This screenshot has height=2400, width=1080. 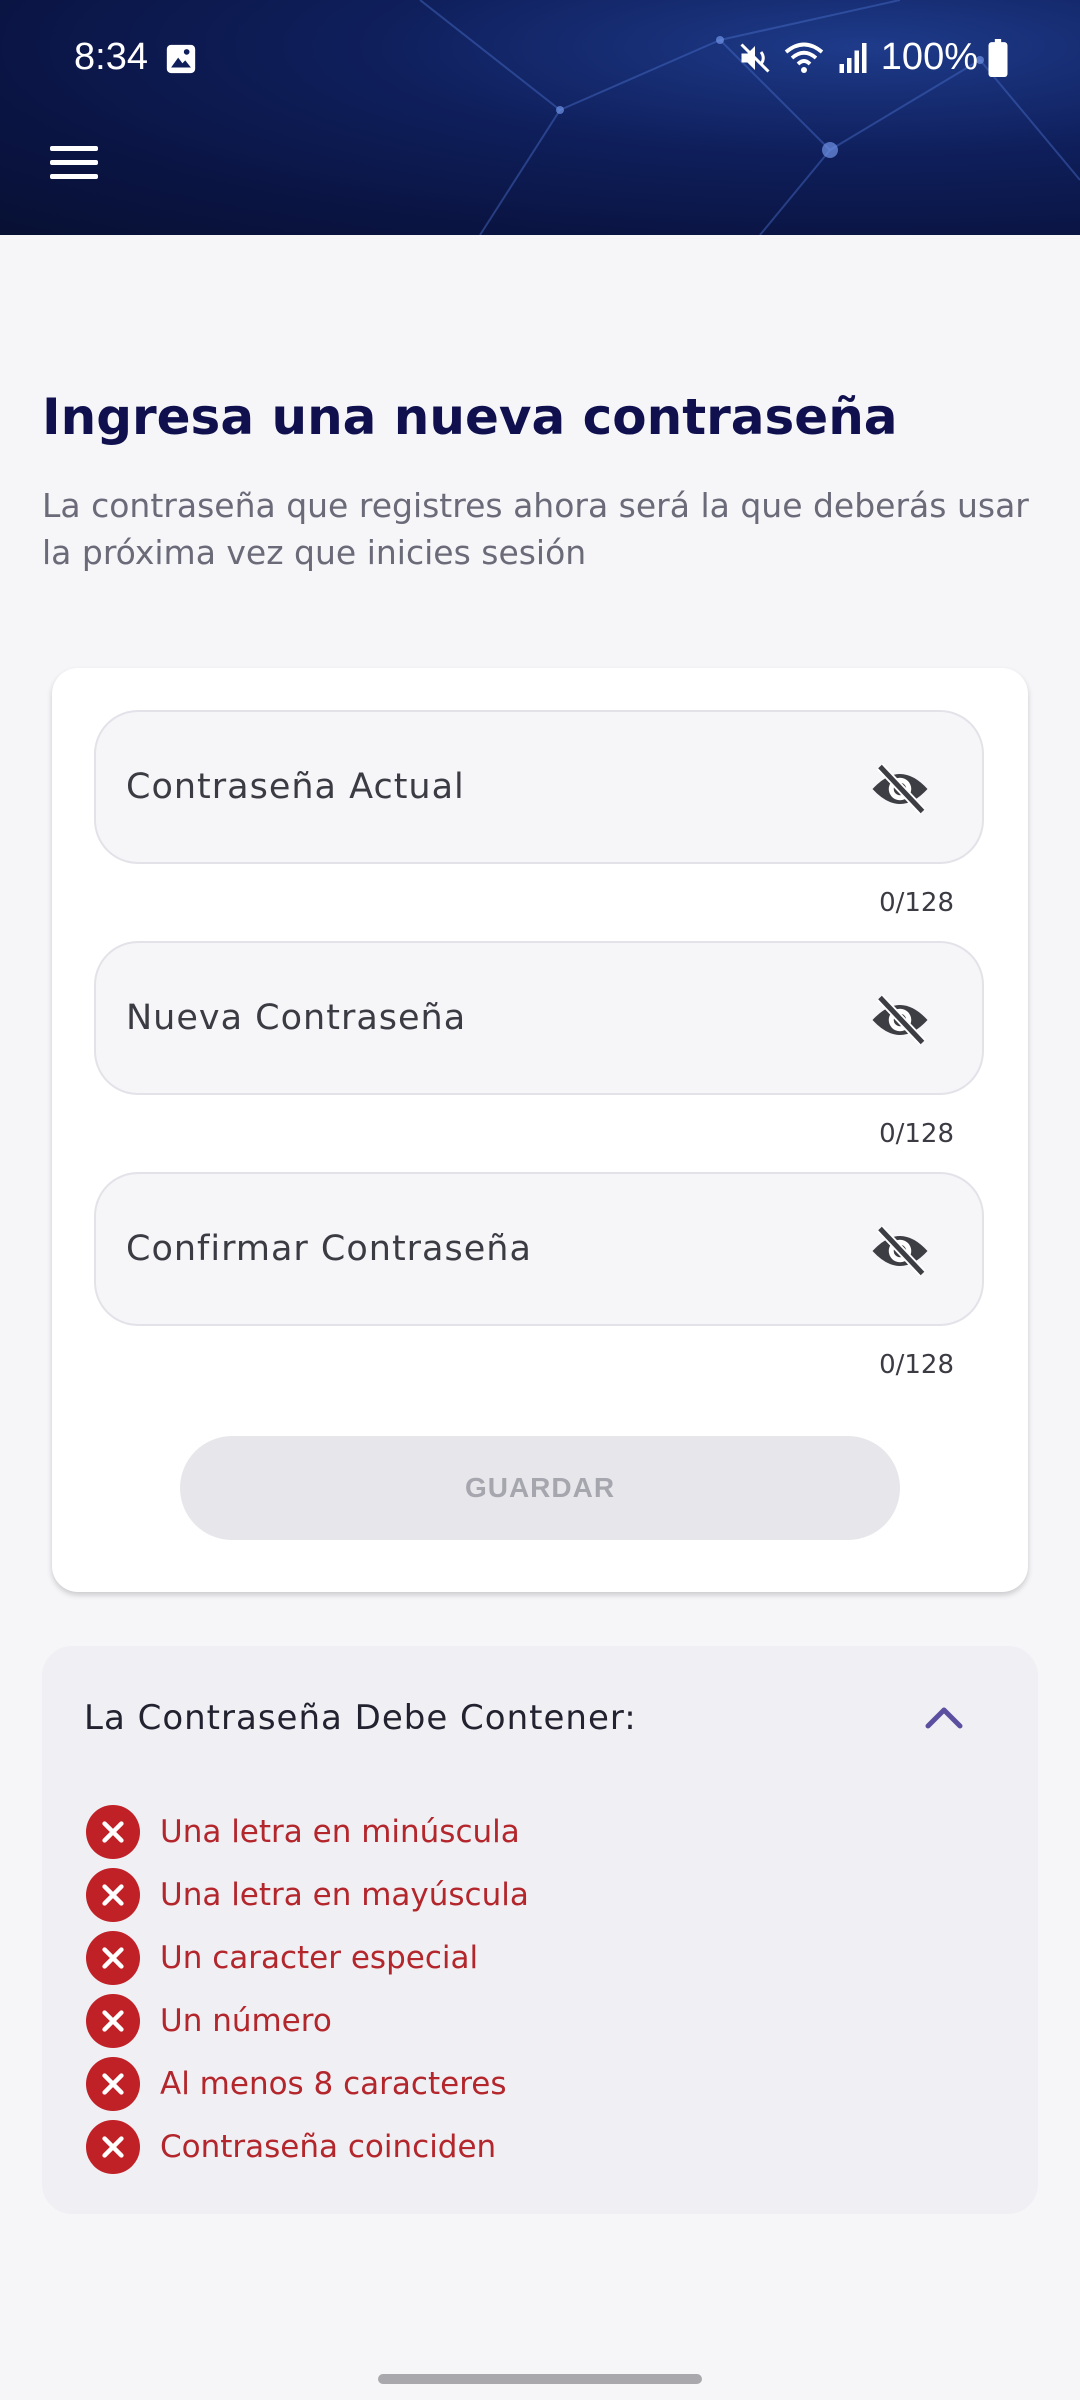 I want to click on requirement-item: Una letra en minúscula, so click(x=307, y=1831).